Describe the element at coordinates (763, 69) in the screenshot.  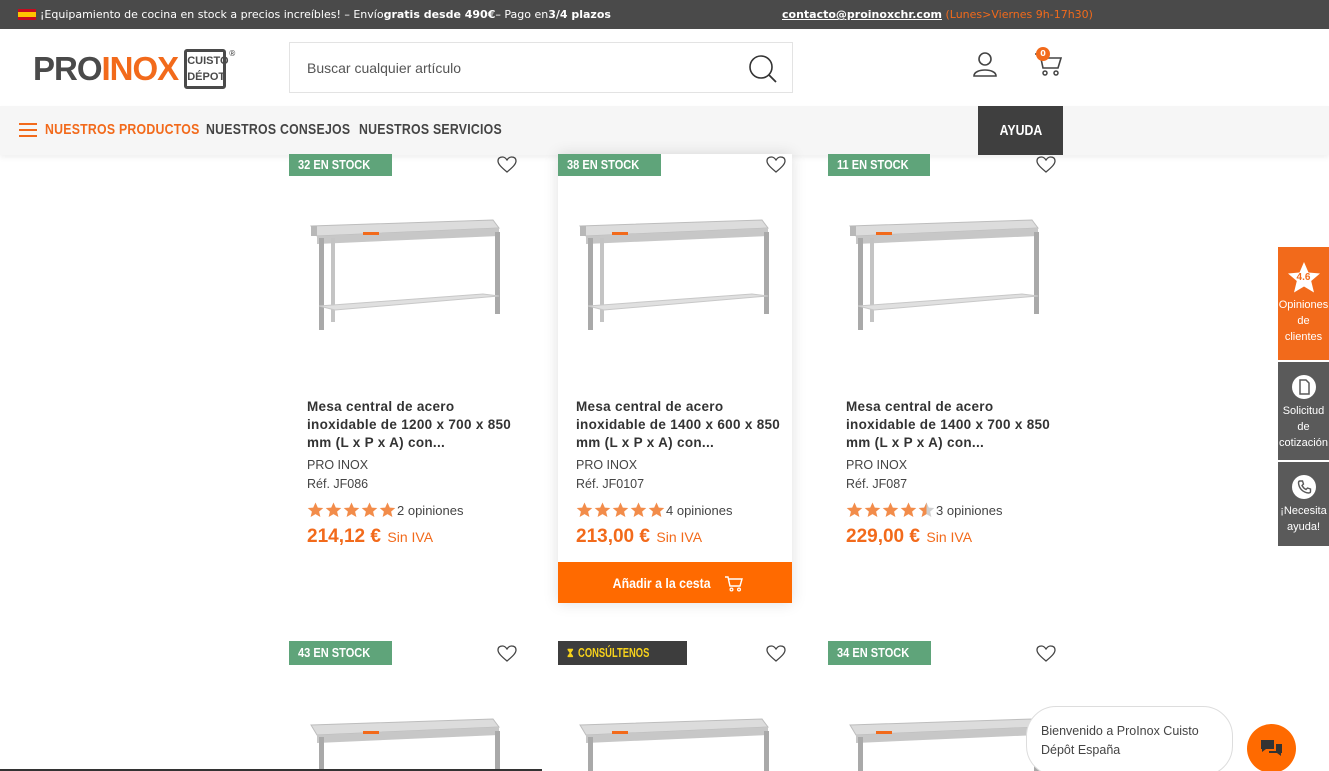
I see `search-icon` at that location.